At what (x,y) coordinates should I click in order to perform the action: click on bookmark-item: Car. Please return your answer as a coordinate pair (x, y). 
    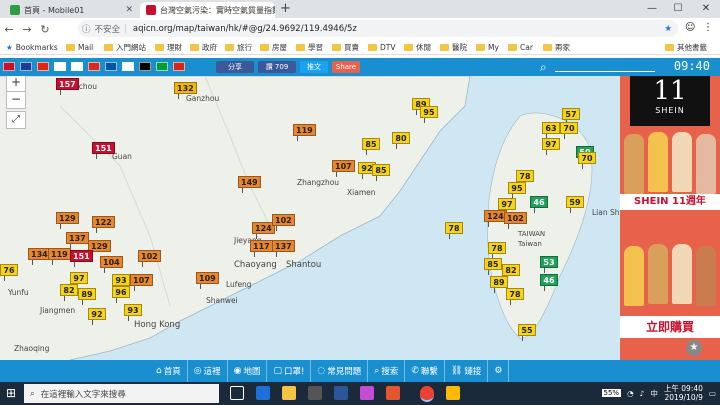
    Looking at the image, I should click on (520, 47).